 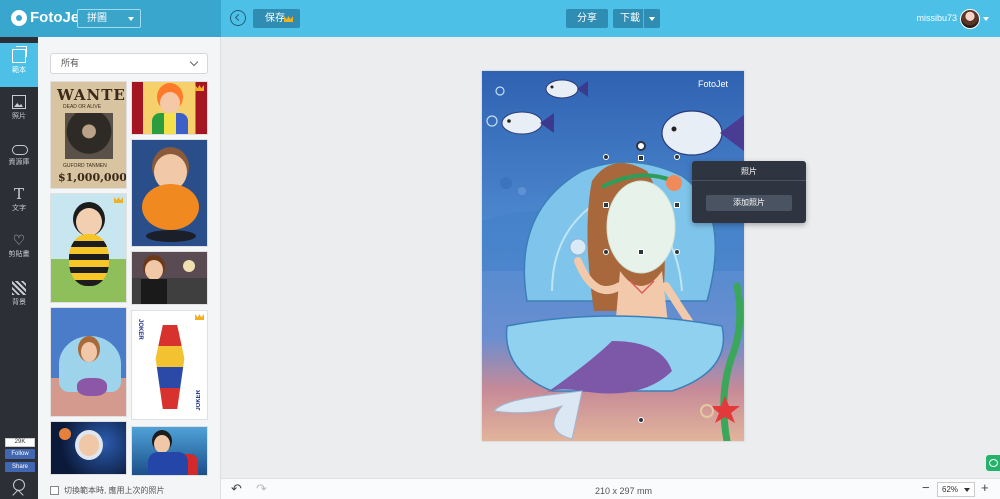 I want to click on save-button: 保存, so click(x=276, y=18).